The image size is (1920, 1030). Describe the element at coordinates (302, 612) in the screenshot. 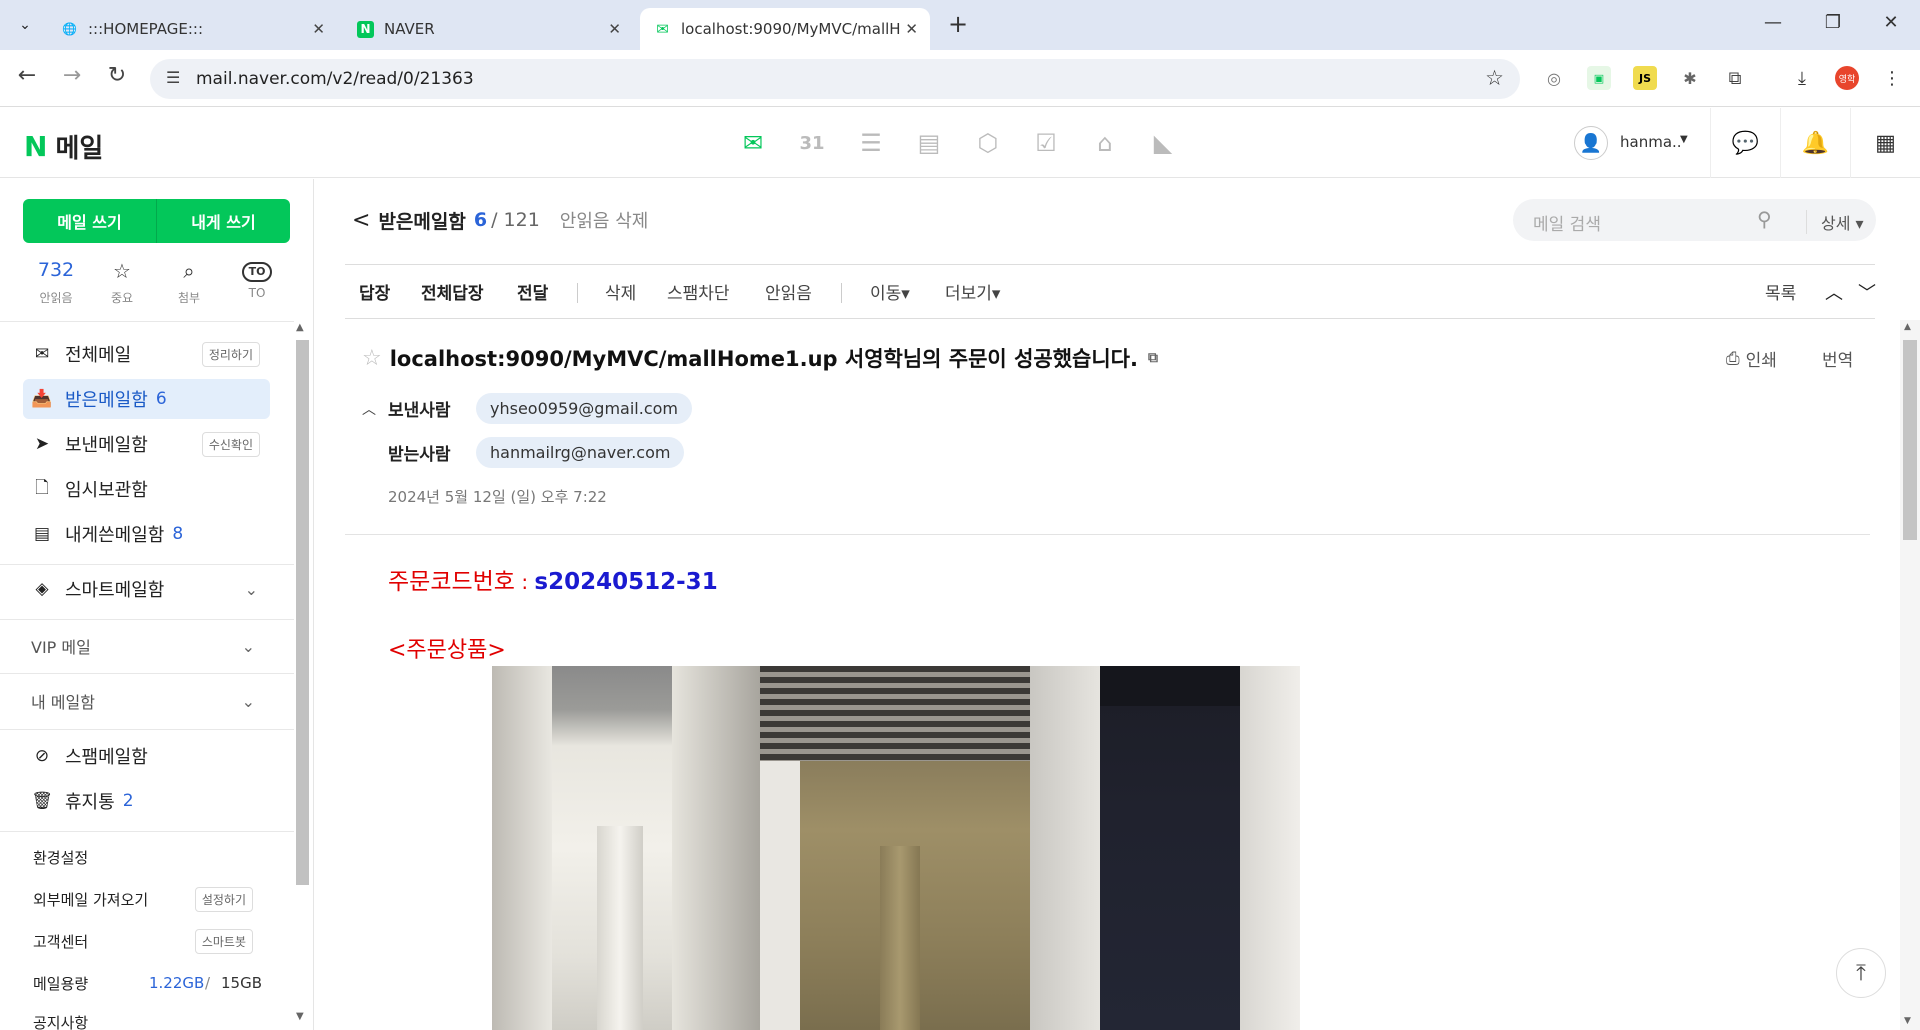

I see `sidebar-scrollbar-thumb` at that location.